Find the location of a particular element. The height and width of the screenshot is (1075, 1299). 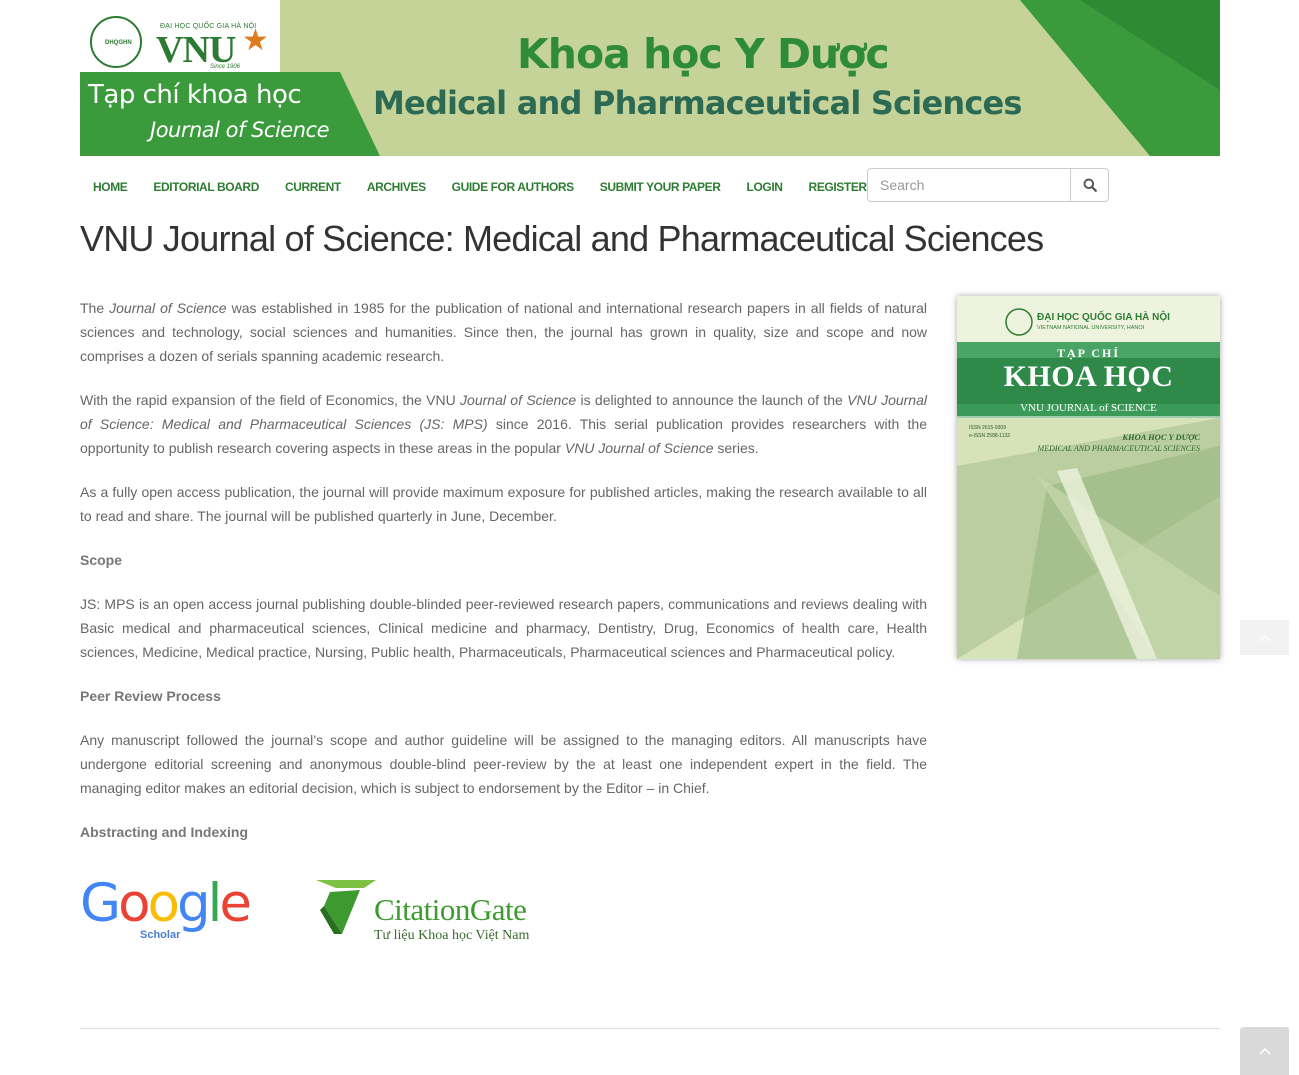

footer-divider is located at coordinates (650, 1028).